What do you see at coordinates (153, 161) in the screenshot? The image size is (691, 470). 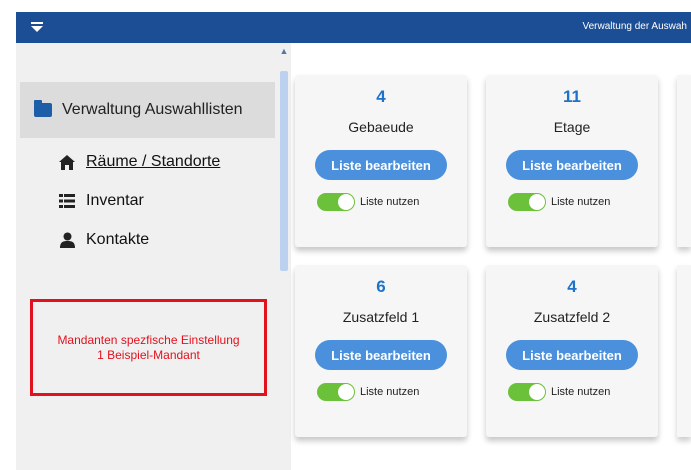 I see `sidebar-item-label: Räume / Standorte` at bounding box center [153, 161].